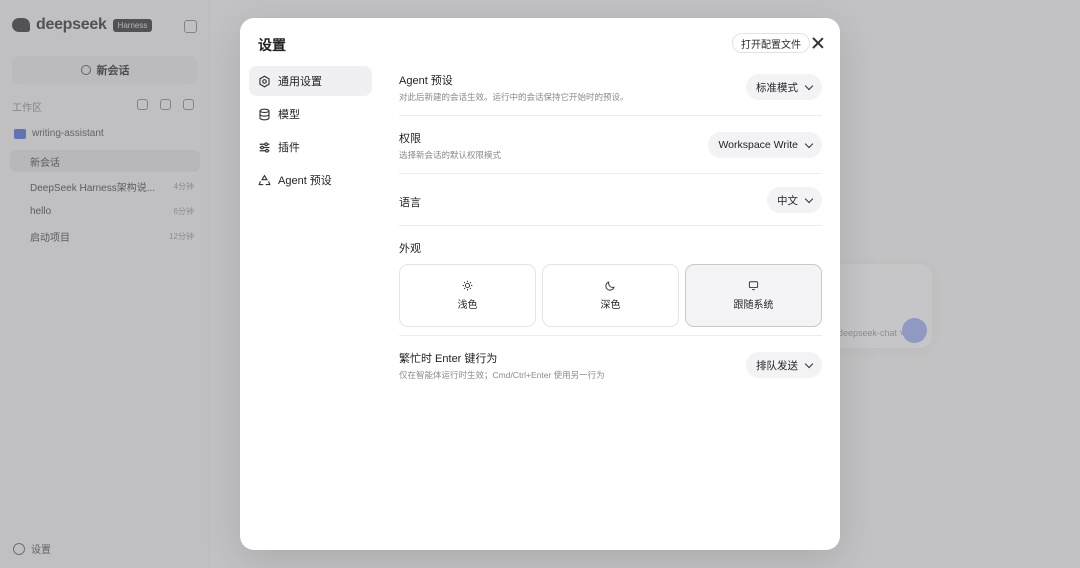 Image resolution: width=1080 pixels, height=568 pixels. What do you see at coordinates (410, 203) in the screenshot?
I see `setting-title: 语言` at bounding box center [410, 203].